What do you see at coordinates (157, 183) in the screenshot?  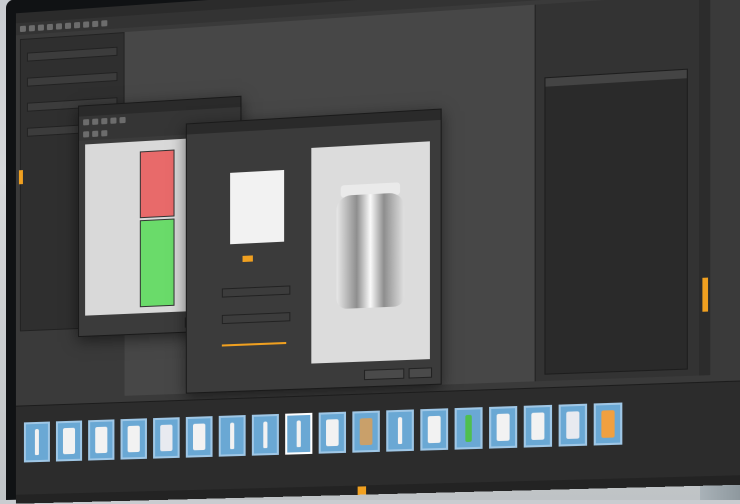 I see `uv-island-red` at bounding box center [157, 183].